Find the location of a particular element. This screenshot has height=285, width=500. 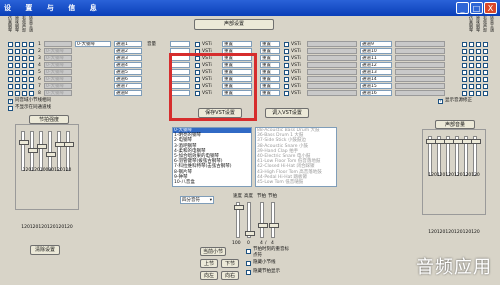

hide-beat-check is located at coordinates (248, 272).